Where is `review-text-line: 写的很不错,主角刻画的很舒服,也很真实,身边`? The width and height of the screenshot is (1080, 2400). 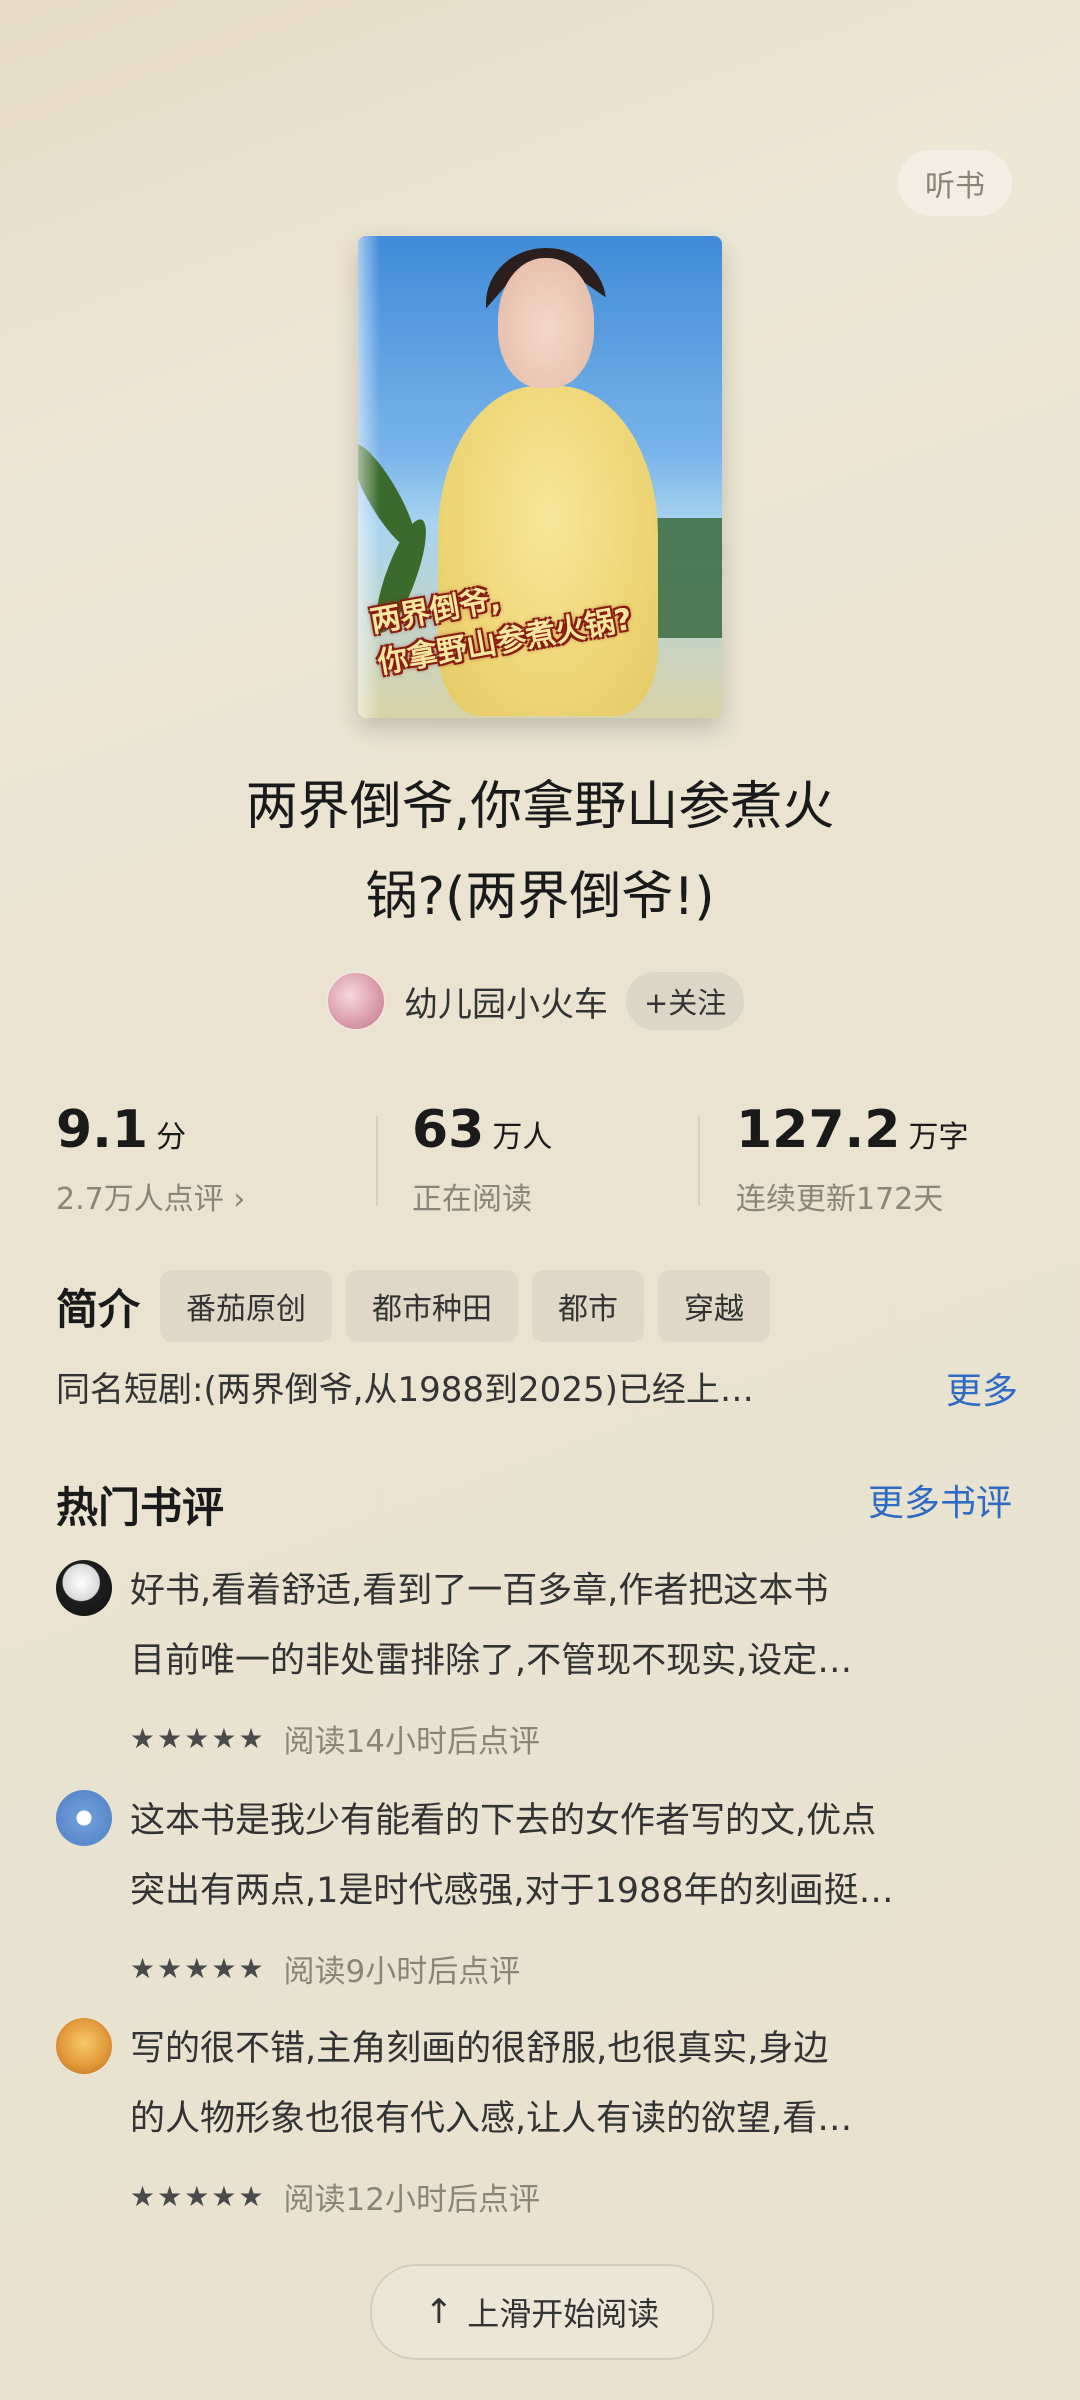 review-text-line: 写的很不错,主角刻画的很舒服,也很真实,身边 is located at coordinates (479, 2049).